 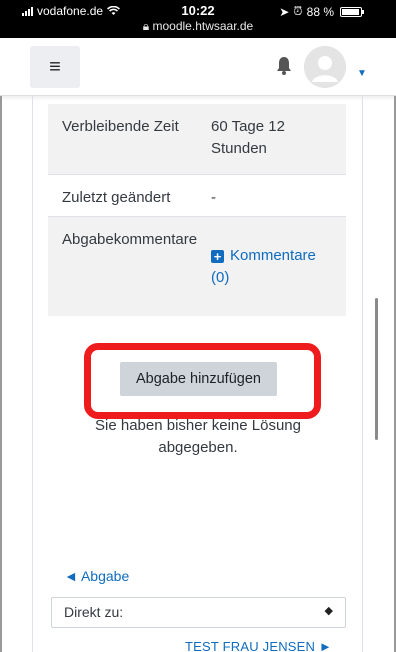 I want to click on next-activity-link: TEST FRAU JENSEN ►, so click(x=258, y=645).